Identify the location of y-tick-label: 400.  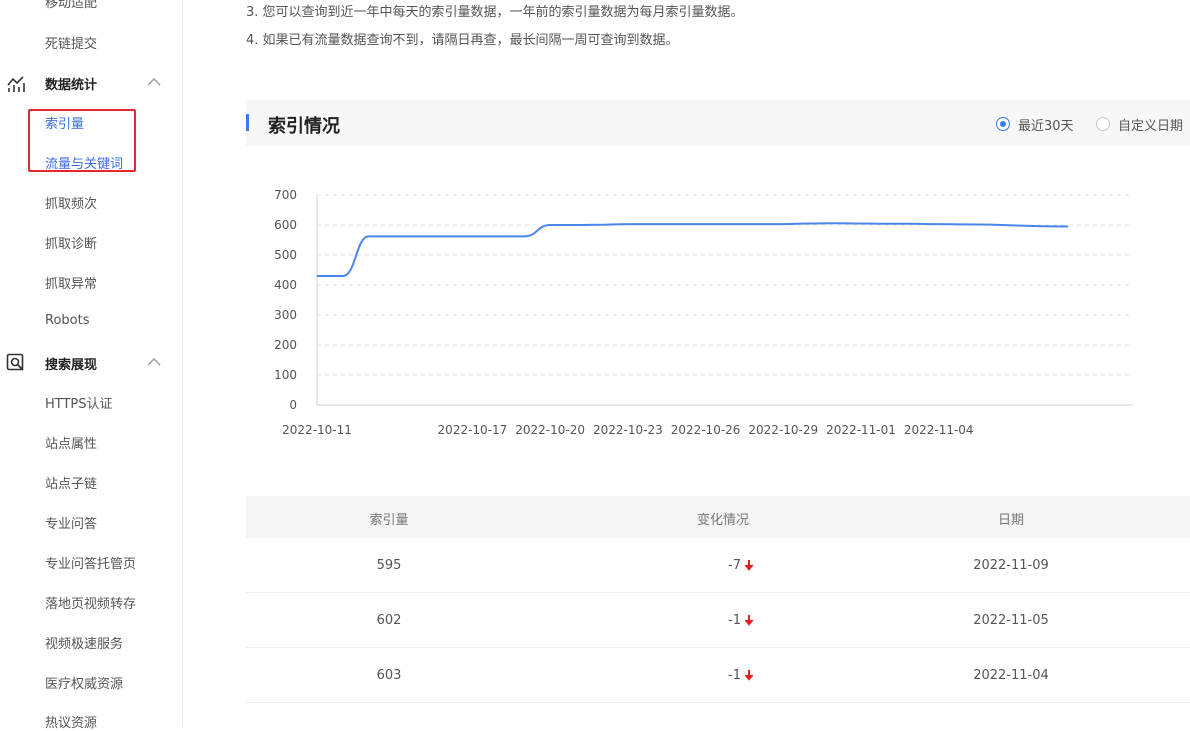
(285, 285).